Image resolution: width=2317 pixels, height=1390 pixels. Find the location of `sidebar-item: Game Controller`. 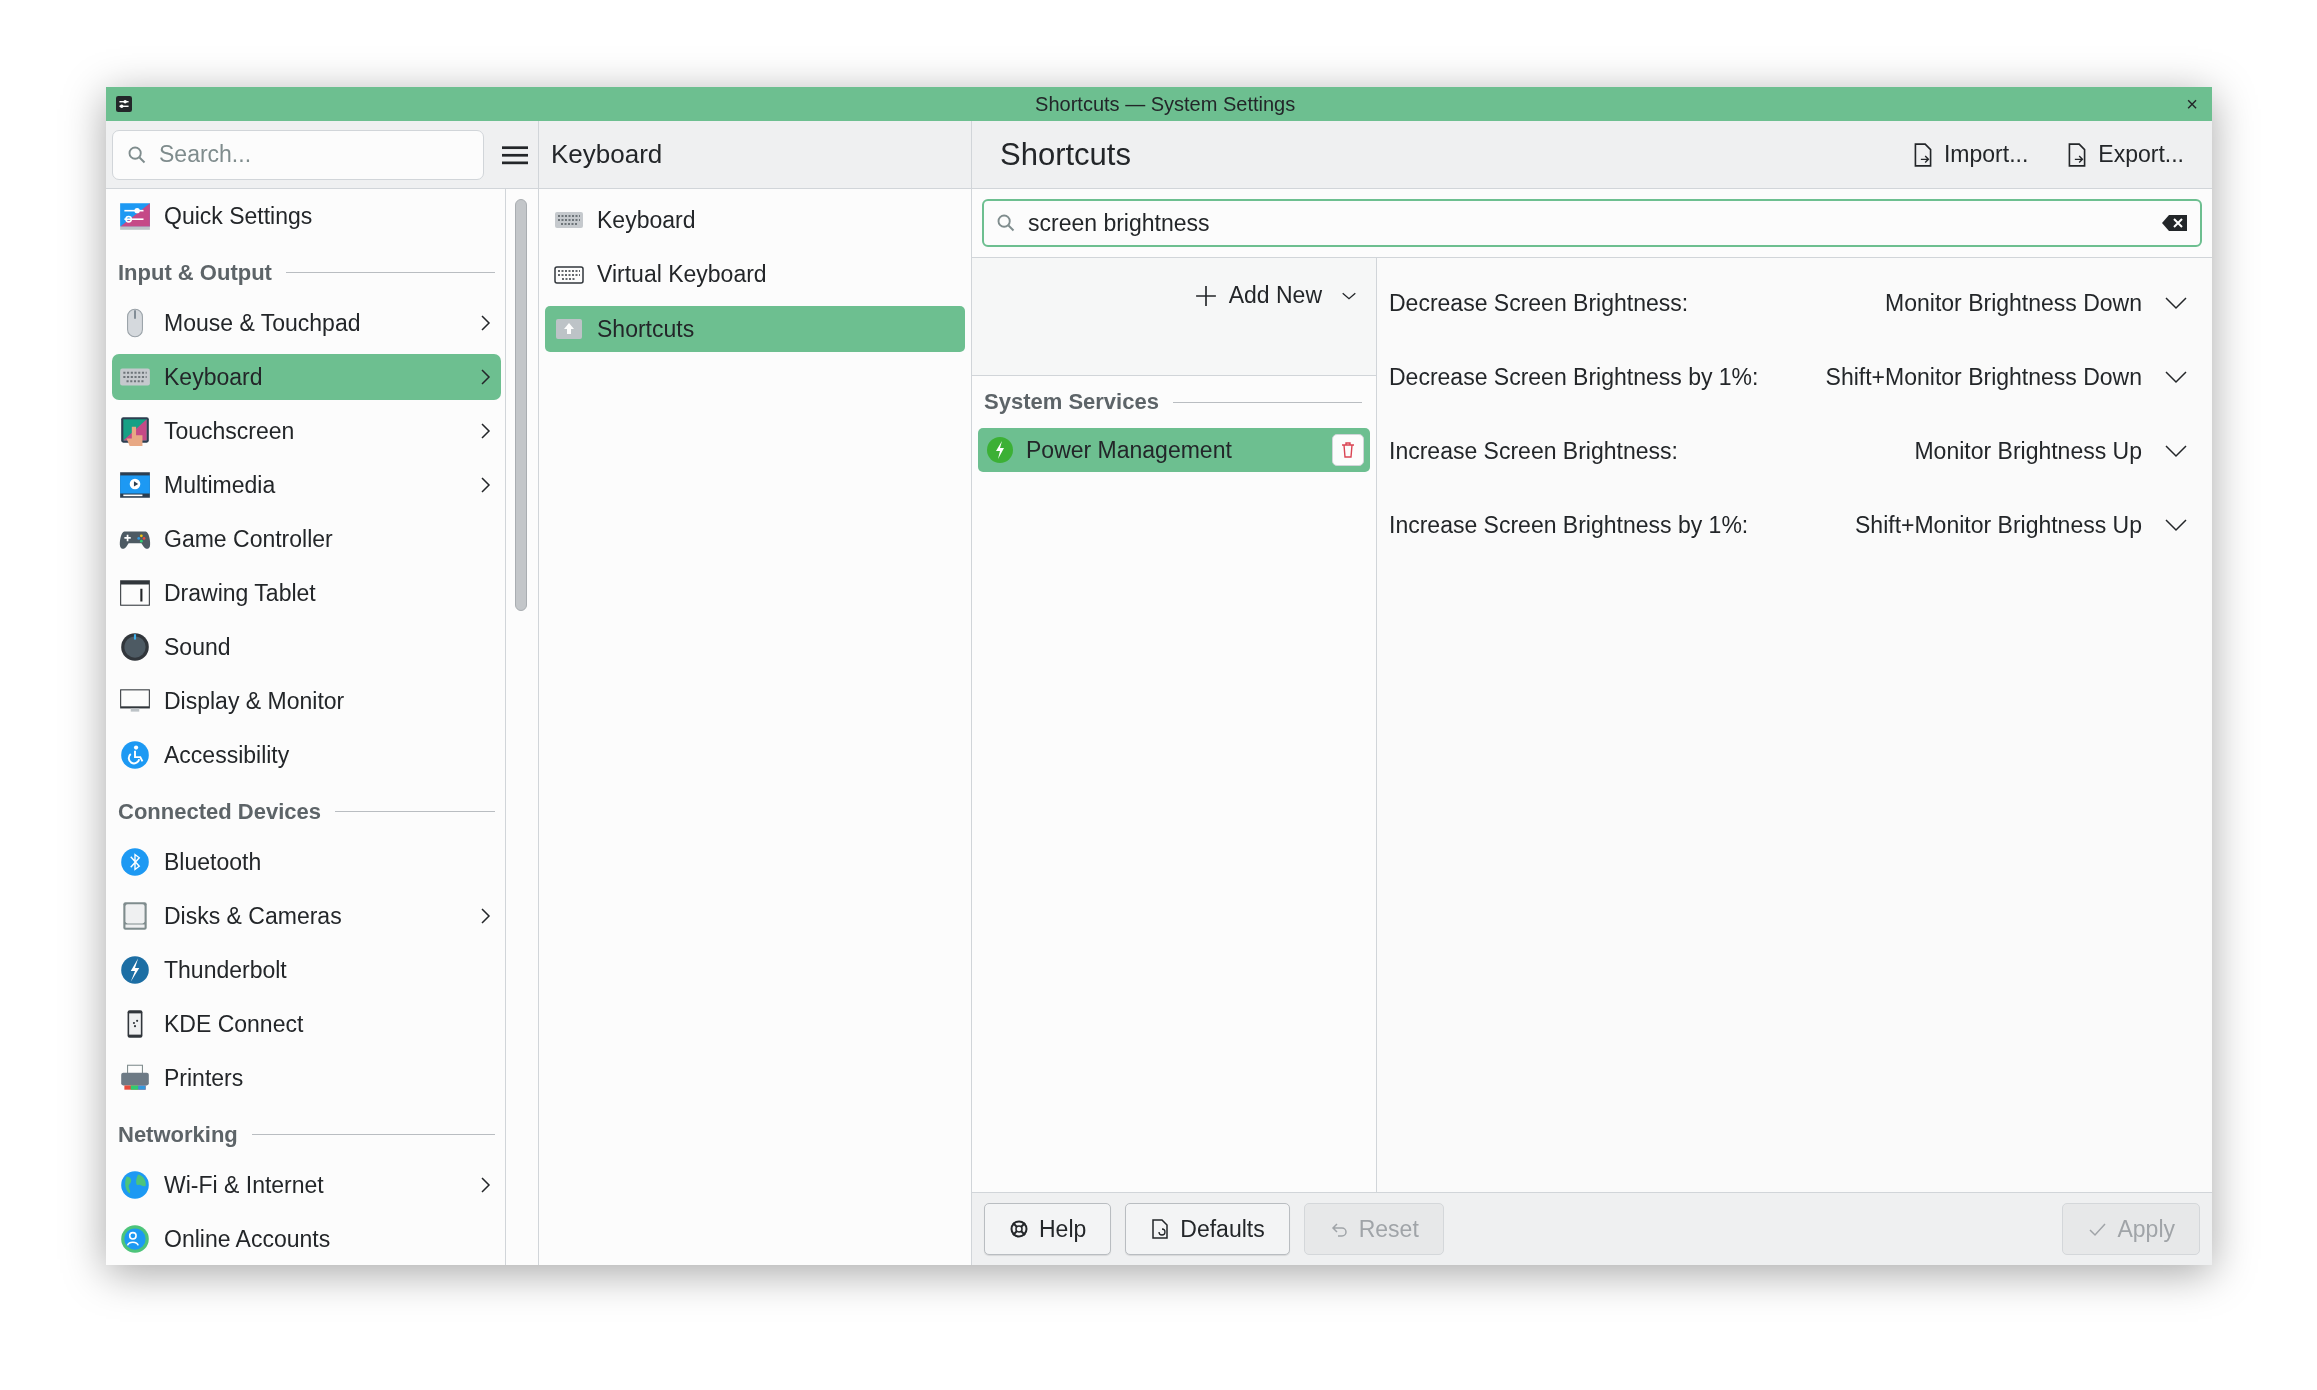

sidebar-item: Game Controller is located at coordinates (306, 539).